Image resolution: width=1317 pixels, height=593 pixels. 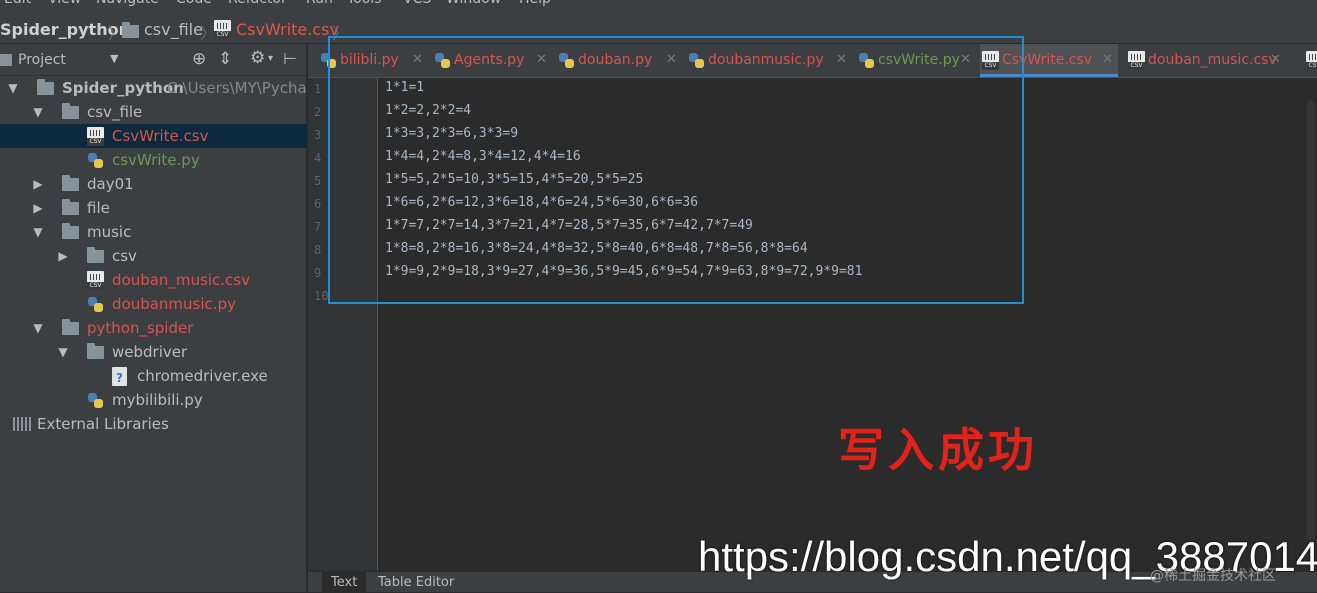 What do you see at coordinates (247, 88) in the screenshot?
I see `tree-item-path: C:\Users\MY\Pycharm` at bounding box center [247, 88].